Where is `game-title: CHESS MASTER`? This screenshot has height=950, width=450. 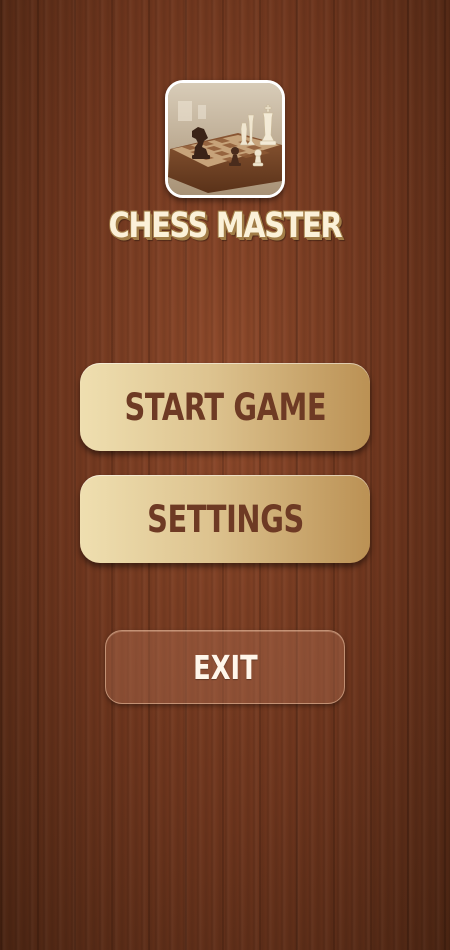
game-title: CHESS MASTER is located at coordinates (225, 226).